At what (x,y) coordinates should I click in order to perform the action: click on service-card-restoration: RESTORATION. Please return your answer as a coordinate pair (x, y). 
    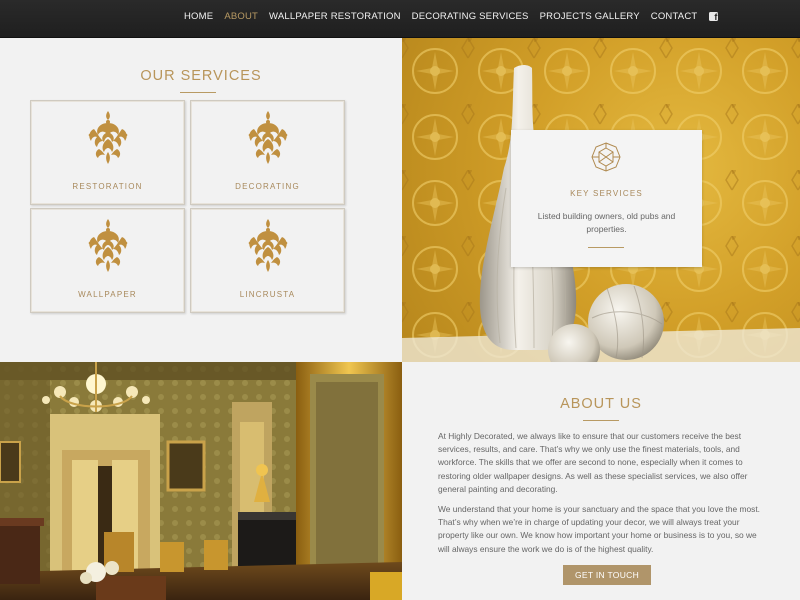
    Looking at the image, I should click on (107, 152).